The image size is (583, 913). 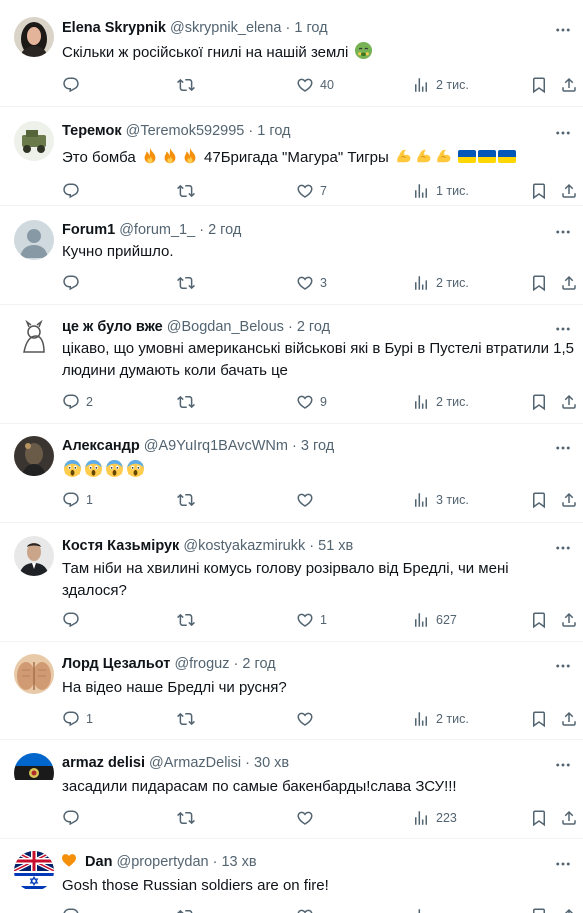 I want to click on timestamp: 51 хв, so click(x=335, y=546).